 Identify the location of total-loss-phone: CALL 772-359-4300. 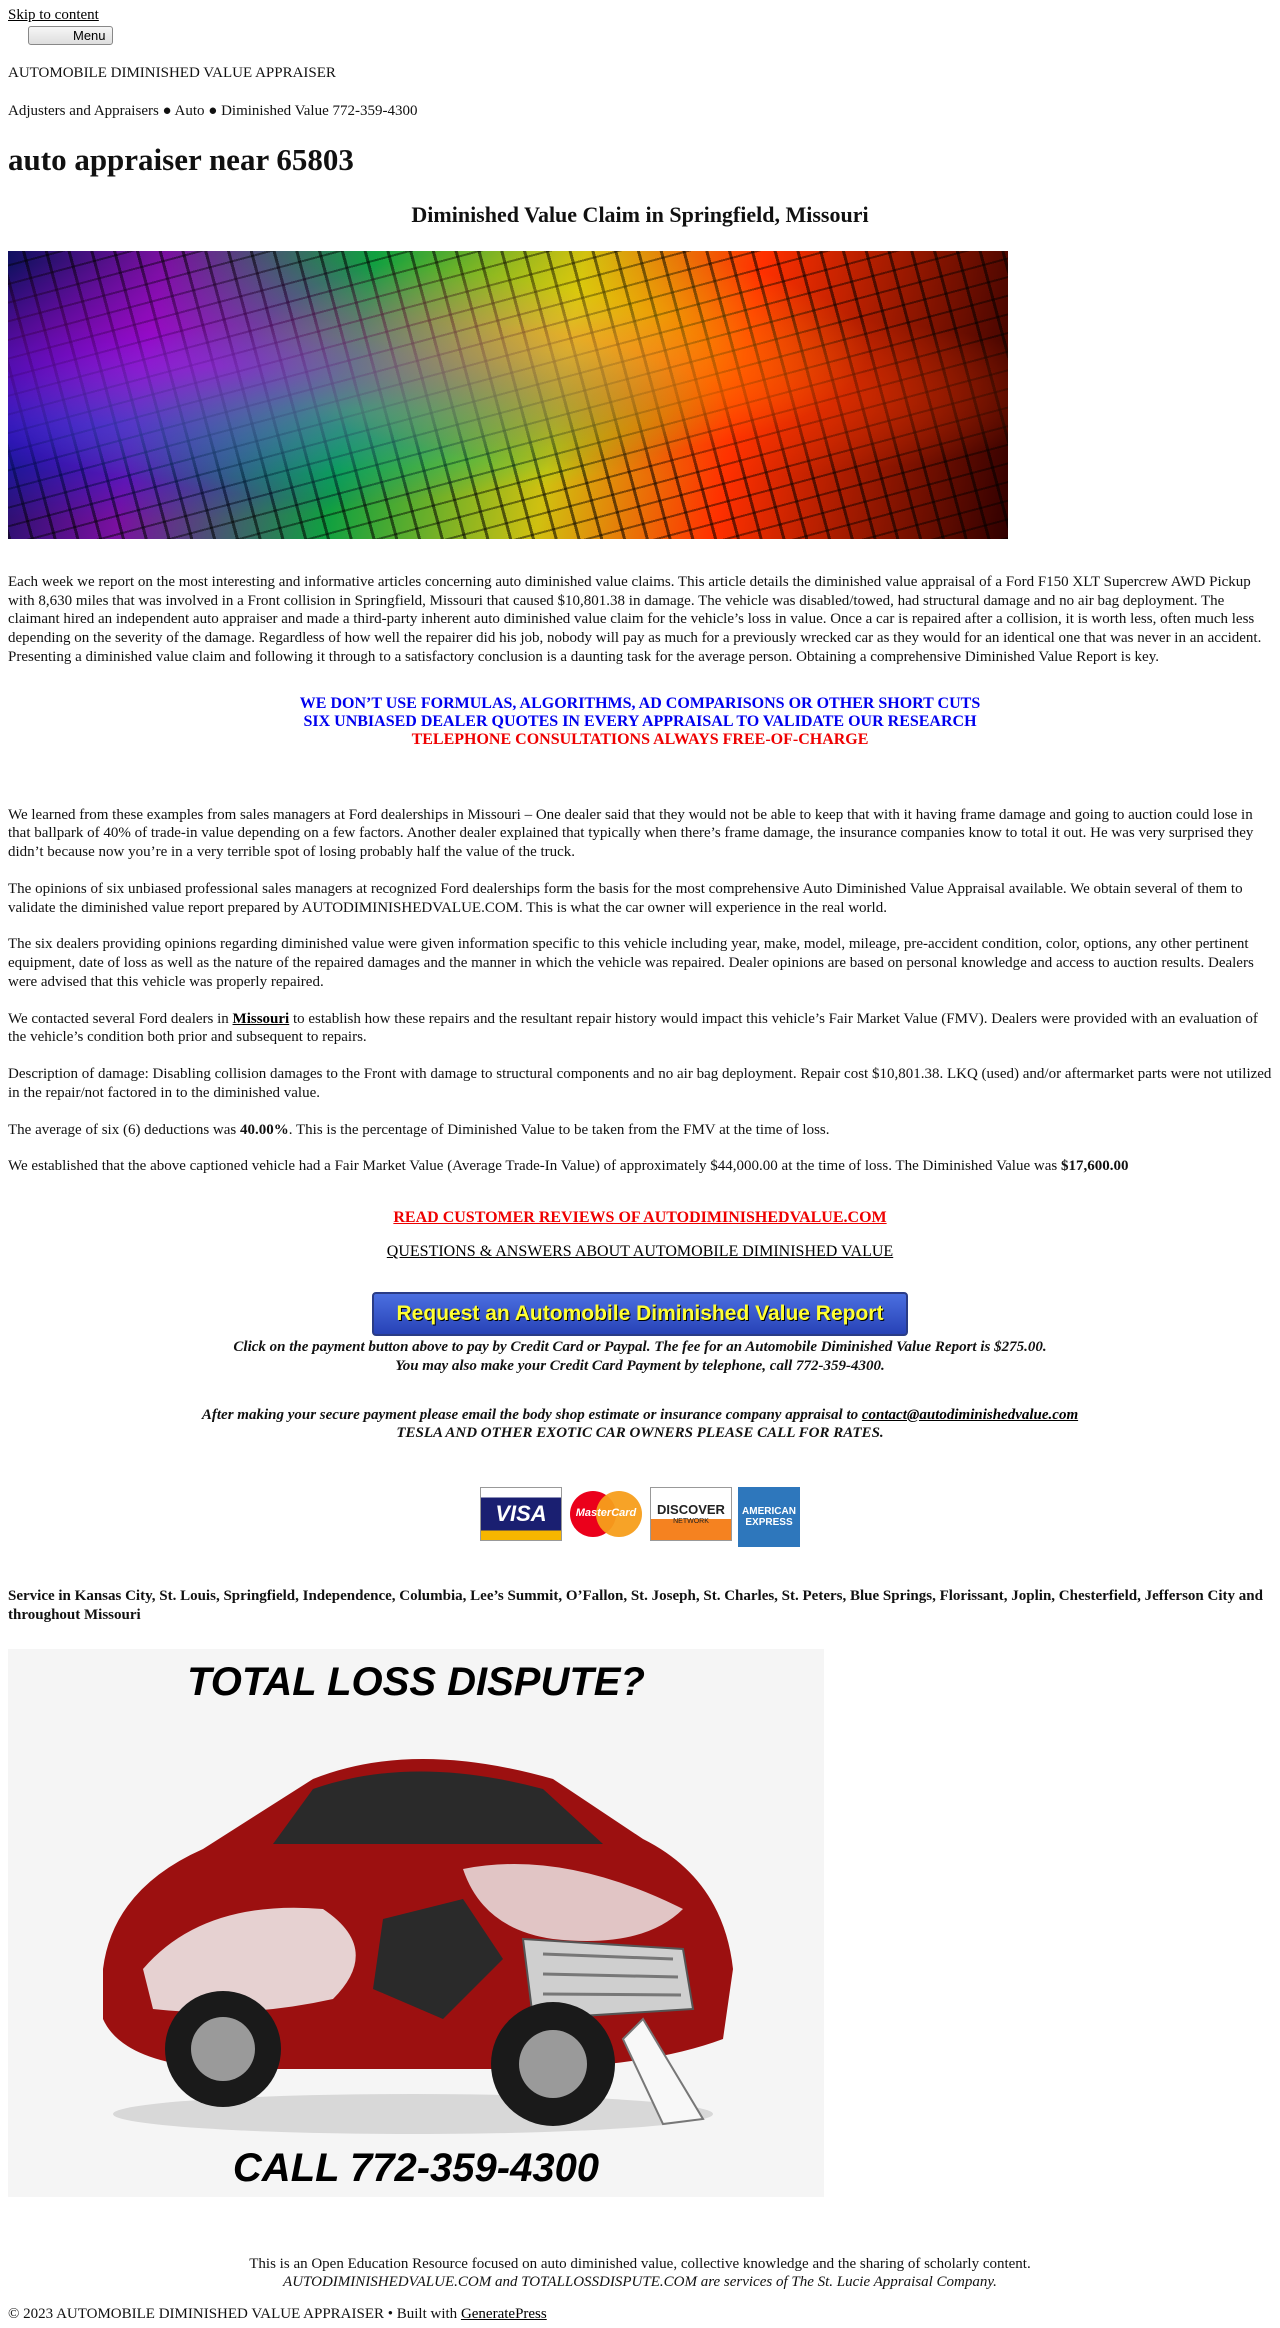
(416, 2167).